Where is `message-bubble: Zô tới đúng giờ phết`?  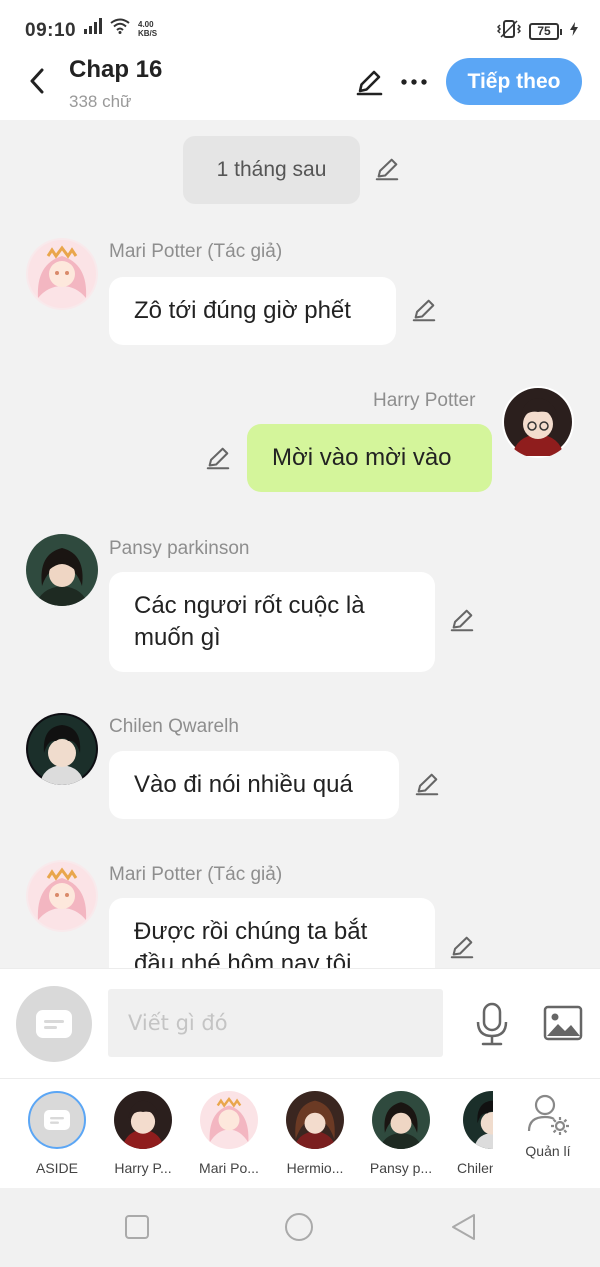 message-bubble: Zô tới đúng giờ phết is located at coordinates (252, 311).